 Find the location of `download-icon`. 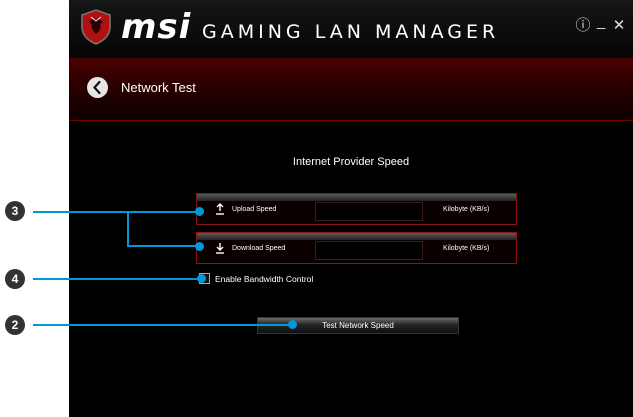

download-icon is located at coordinates (220, 248).